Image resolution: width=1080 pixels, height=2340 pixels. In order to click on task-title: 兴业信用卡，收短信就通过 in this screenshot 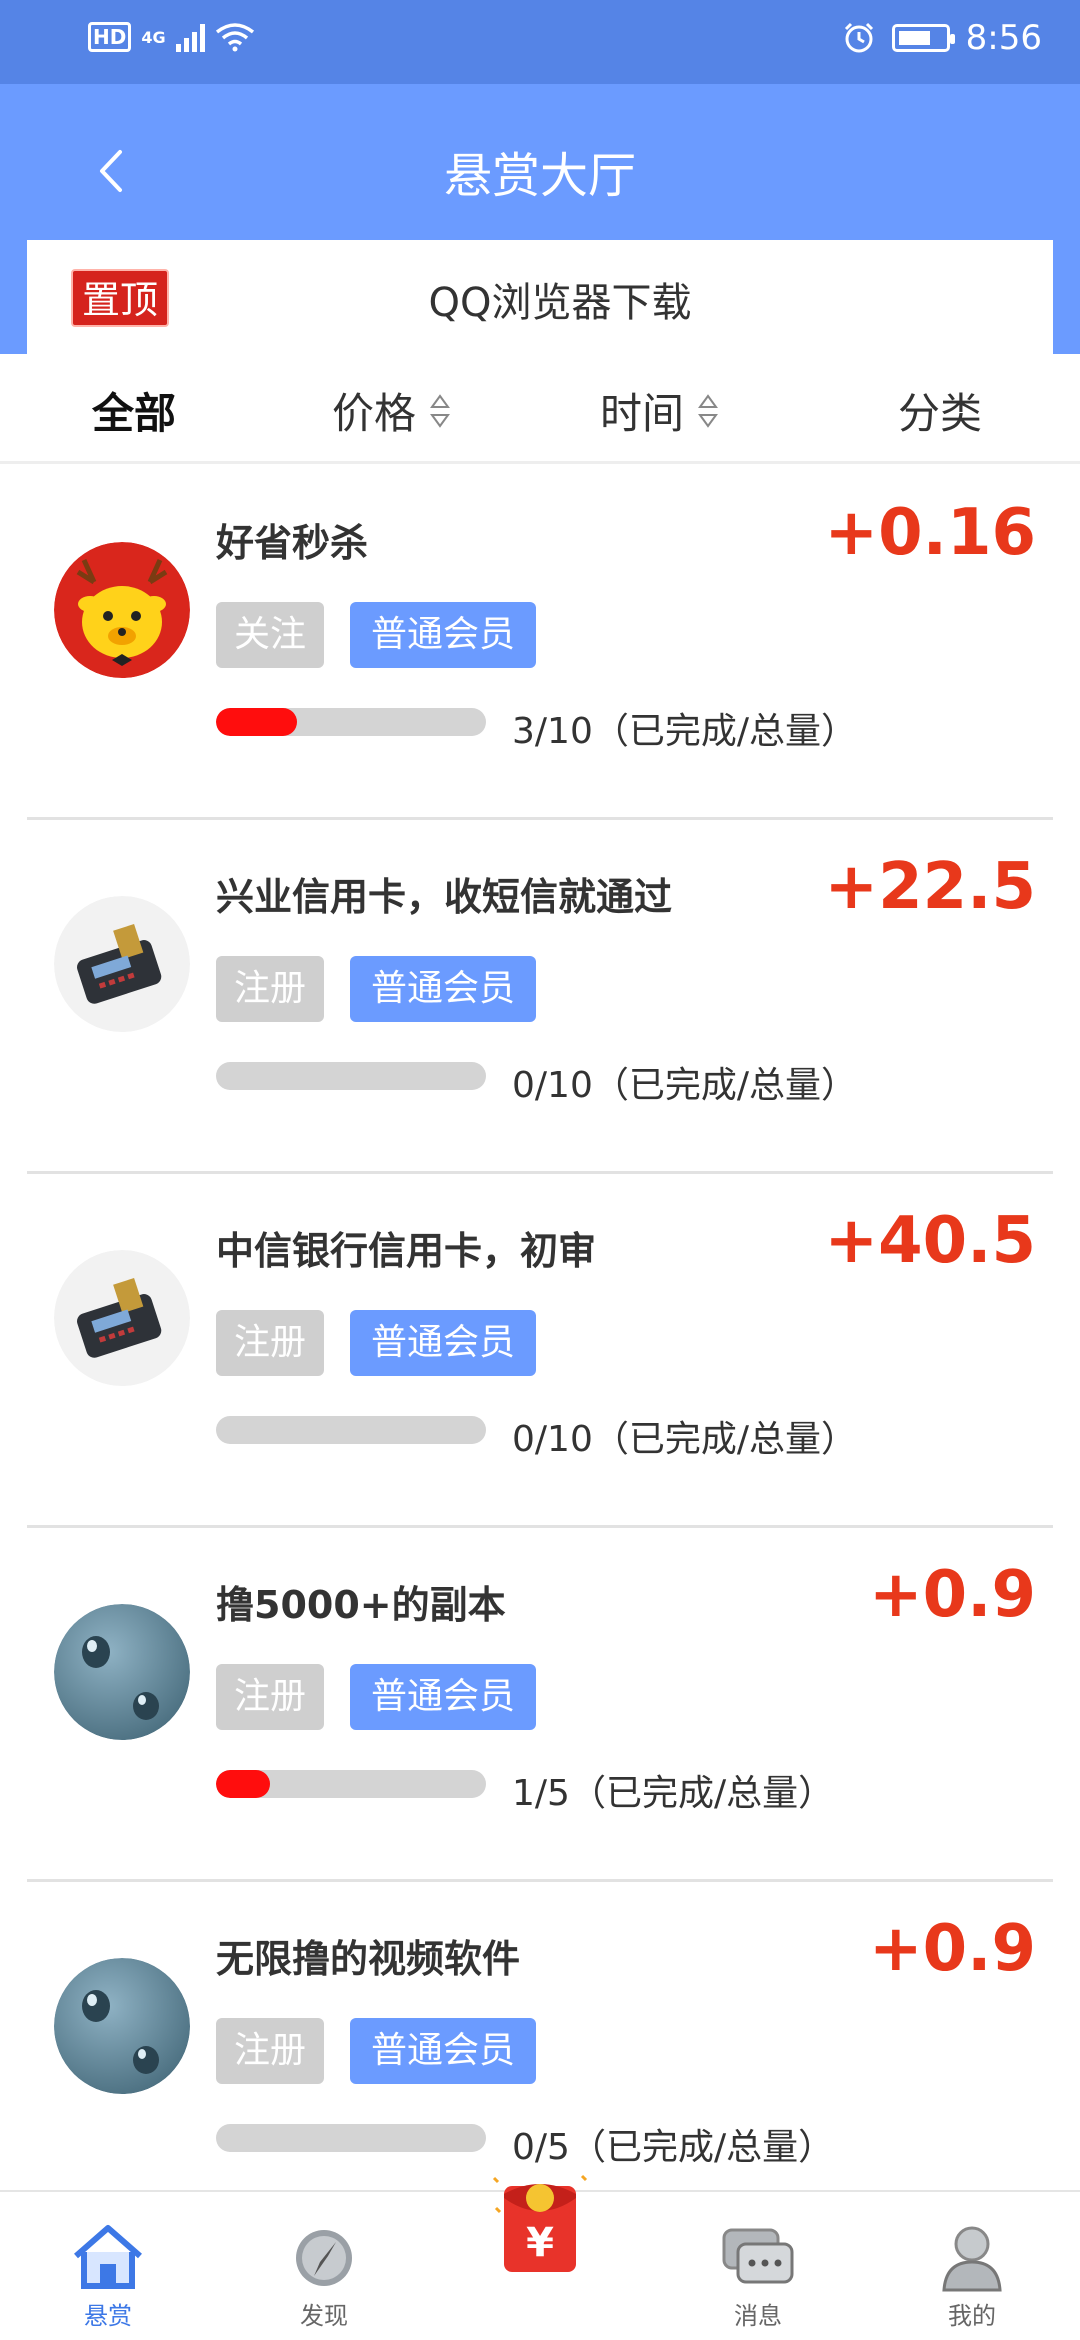, I will do `click(444, 897)`.